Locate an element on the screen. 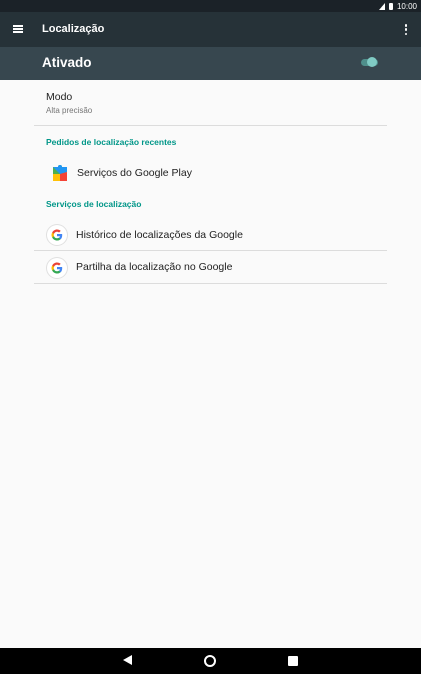  recents-icon is located at coordinates (293, 661).